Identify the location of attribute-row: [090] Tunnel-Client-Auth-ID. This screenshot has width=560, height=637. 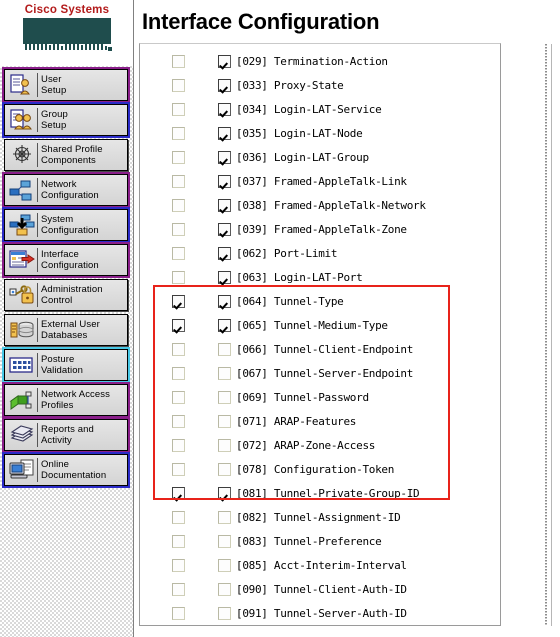
(320, 589).